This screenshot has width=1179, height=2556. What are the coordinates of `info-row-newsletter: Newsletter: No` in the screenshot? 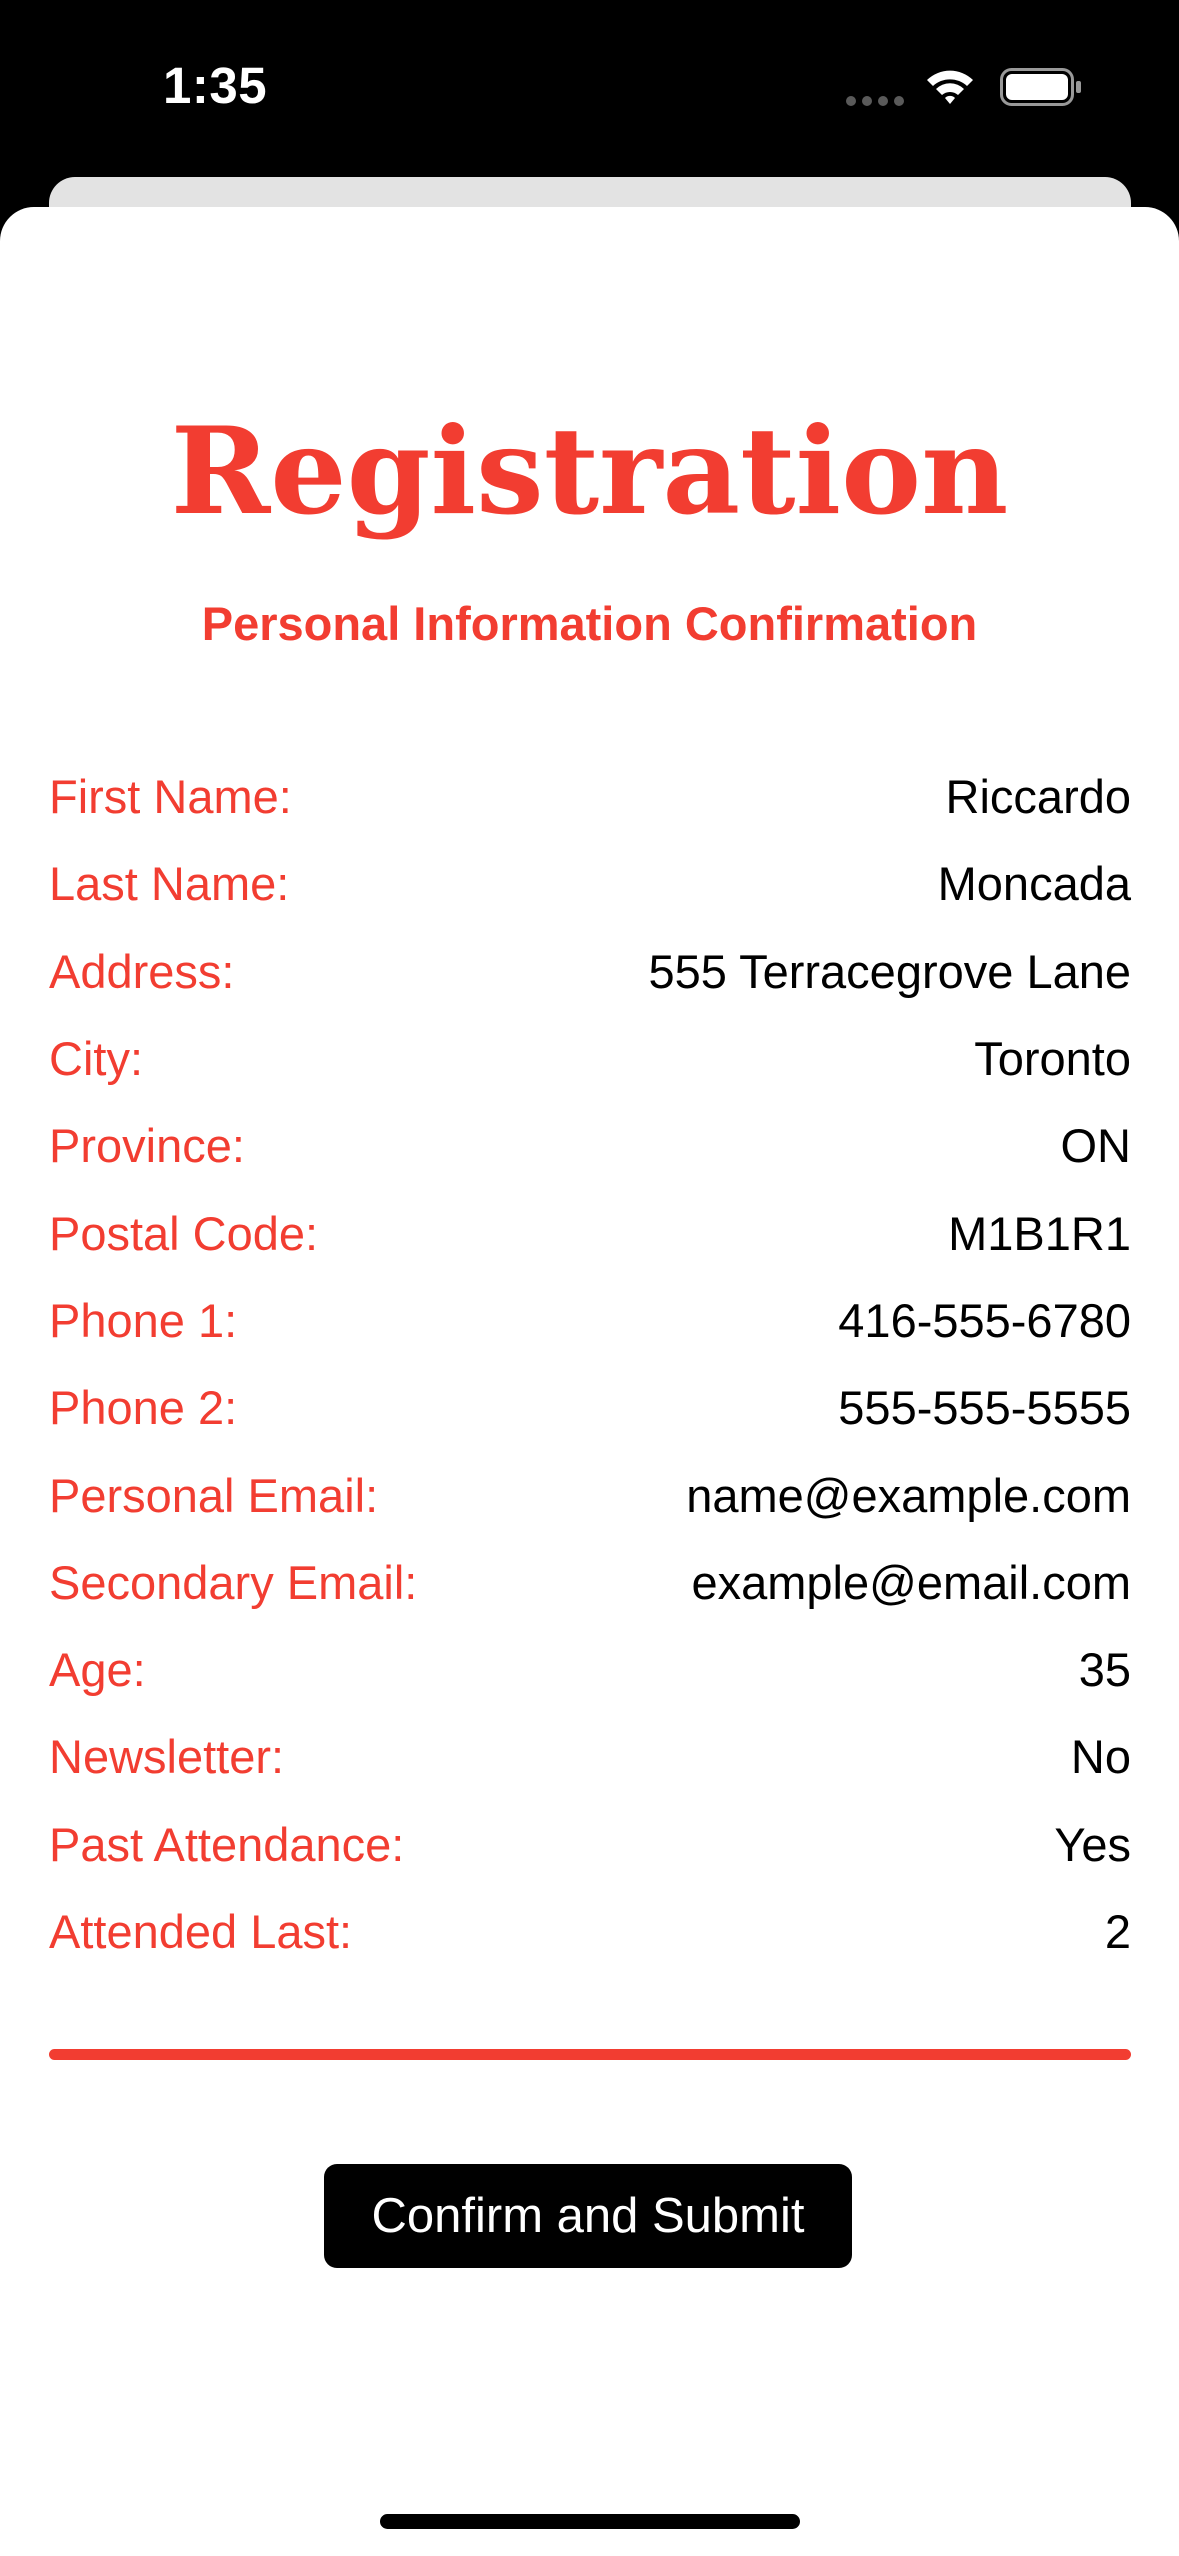 It's located at (590, 1756).